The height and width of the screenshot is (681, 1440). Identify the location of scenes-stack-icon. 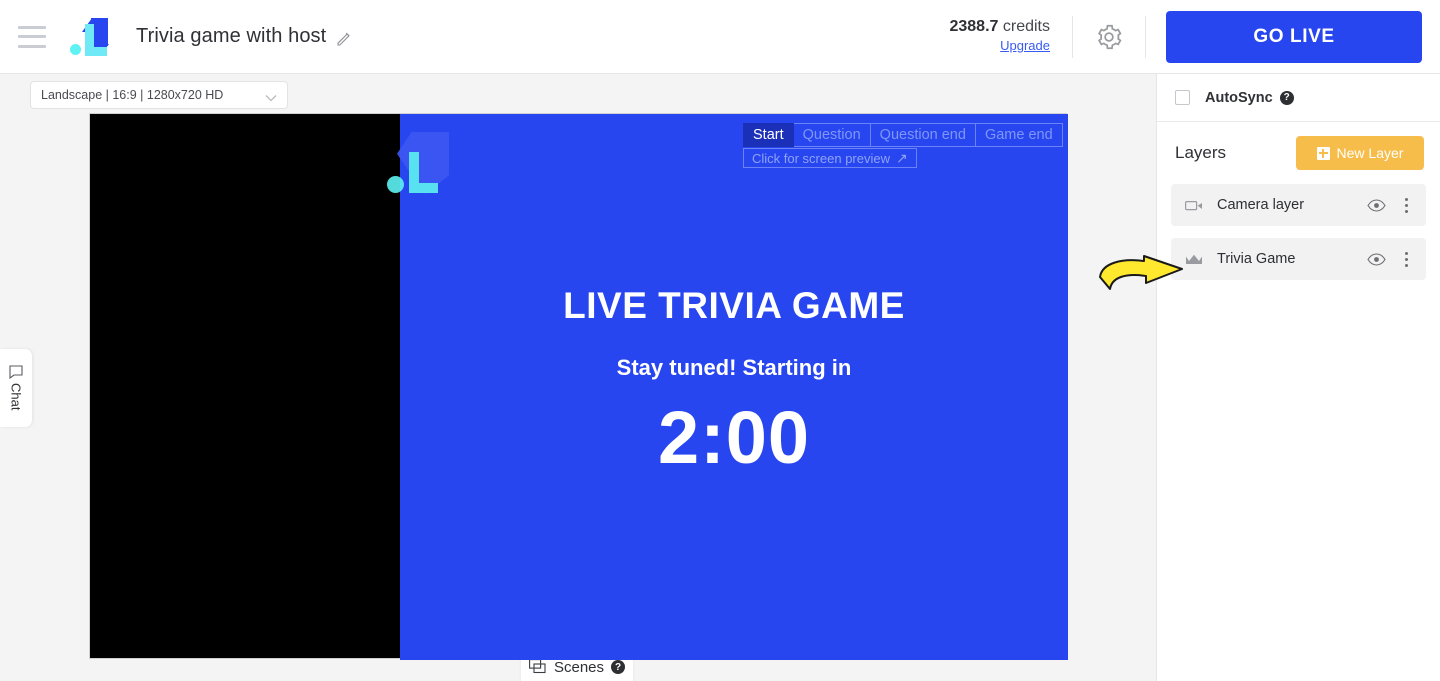
(538, 667).